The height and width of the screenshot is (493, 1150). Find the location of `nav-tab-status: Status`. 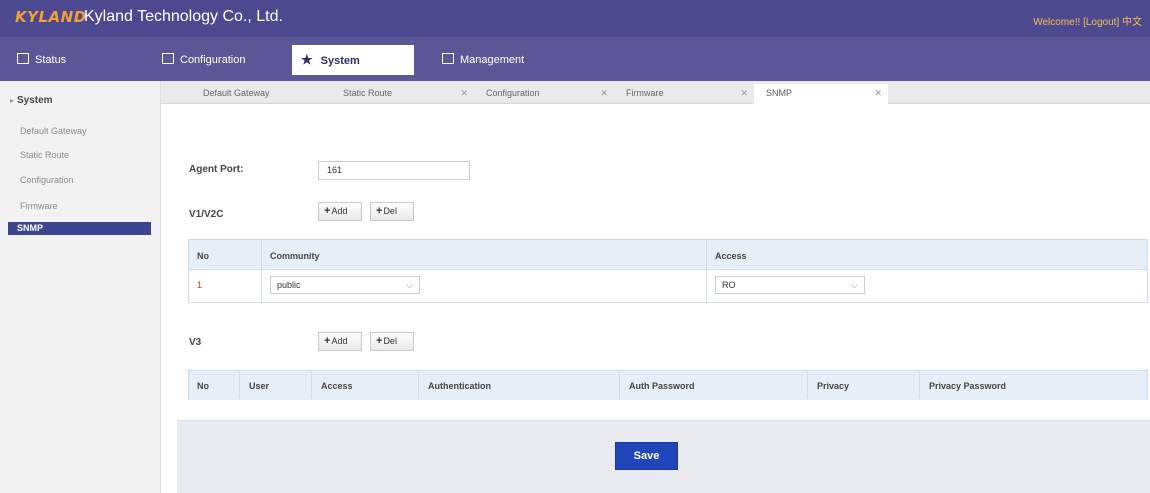

nav-tab-status: Status is located at coordinates (41, 60).